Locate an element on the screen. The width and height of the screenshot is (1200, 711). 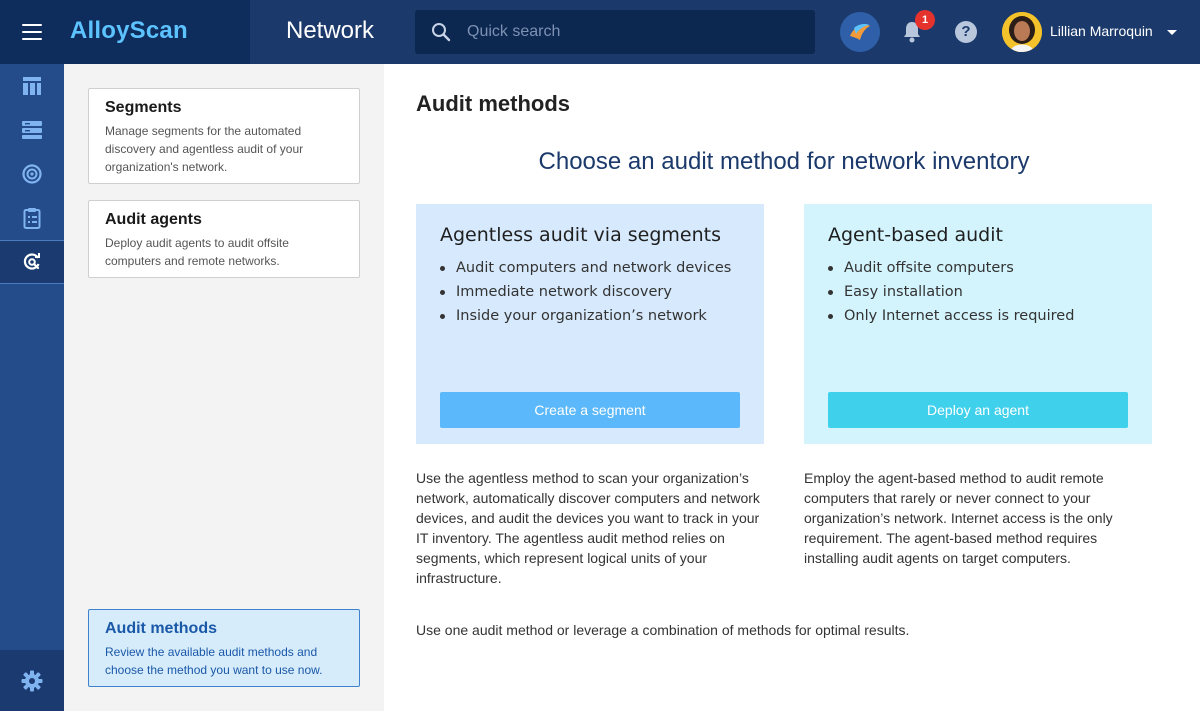
list-item: Easy installation is located at coordinates (978, 292).